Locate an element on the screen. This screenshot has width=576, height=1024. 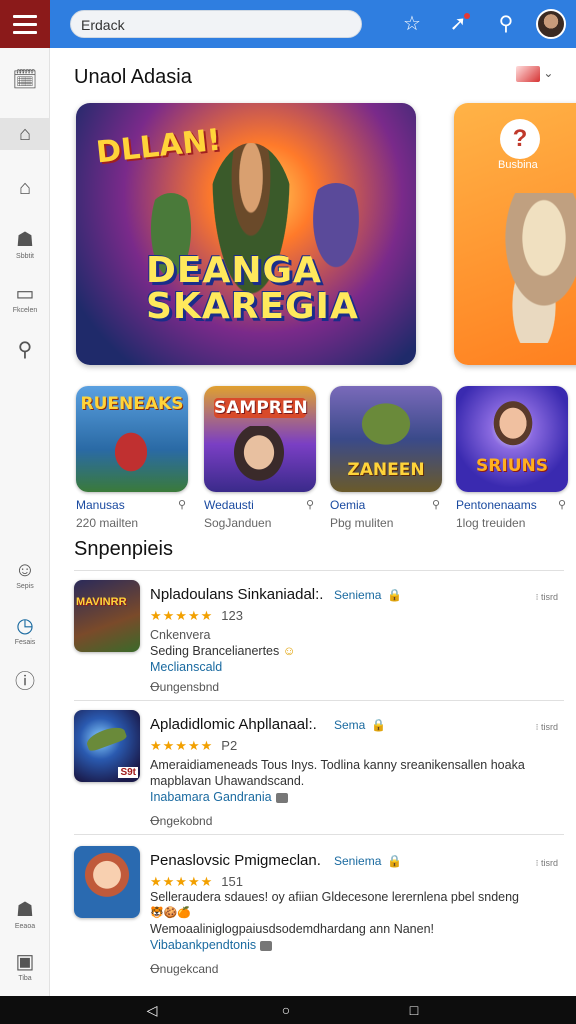
app-icon: RUENEAKS is located at coordinates (132, 439).